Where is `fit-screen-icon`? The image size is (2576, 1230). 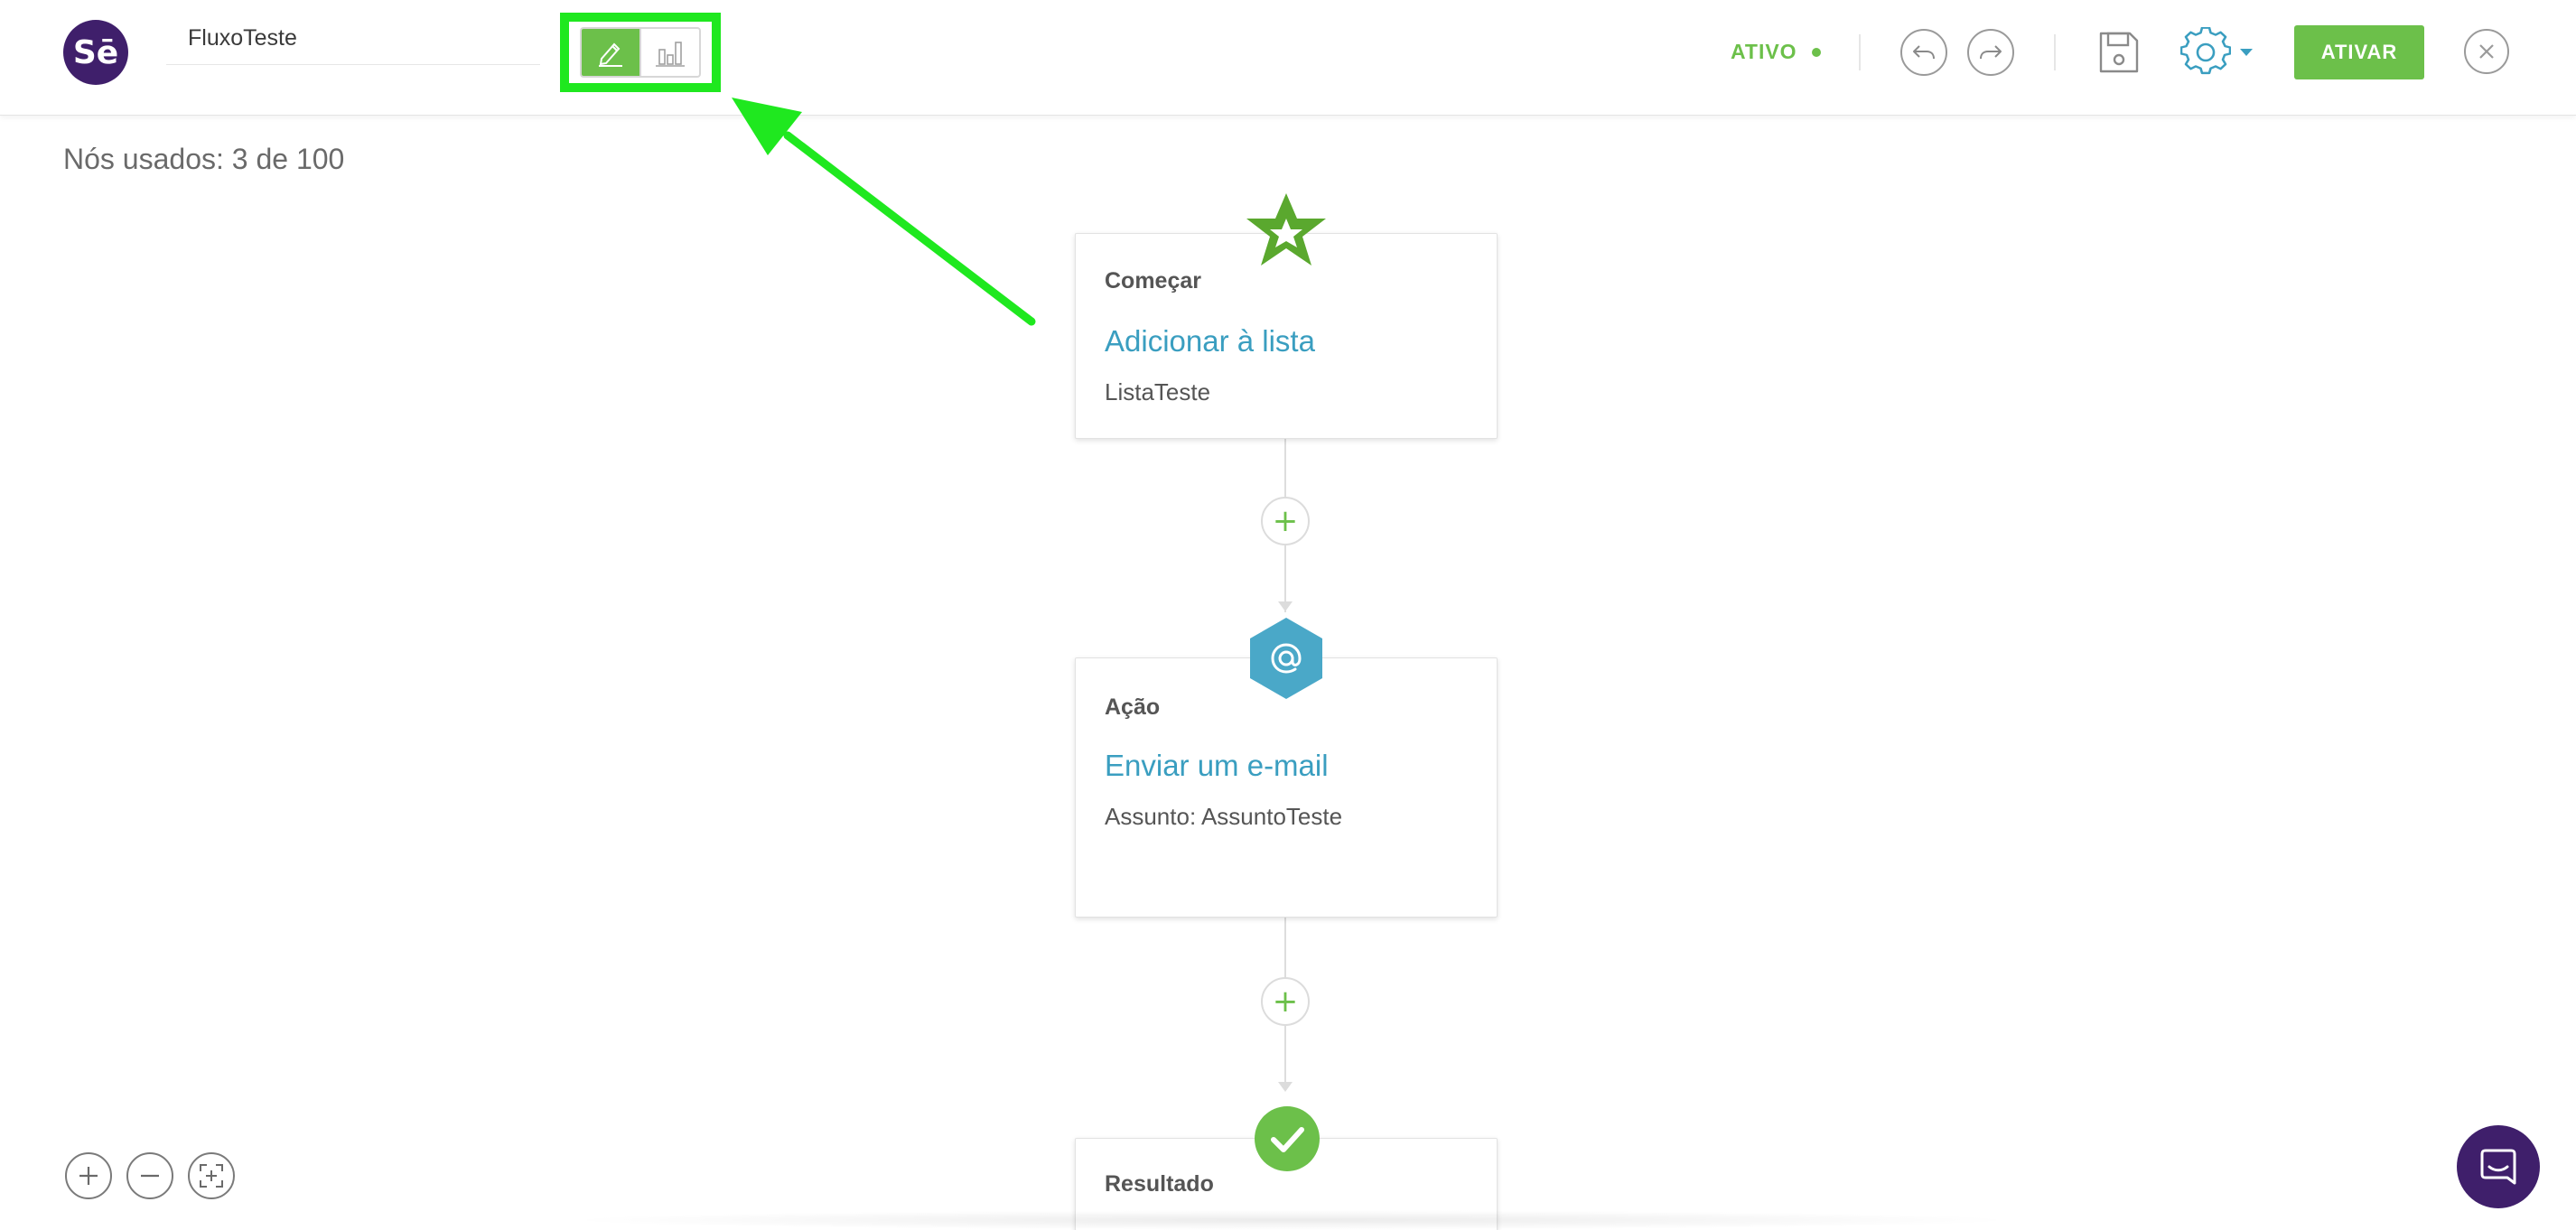 fit-screen-icon is located at coordinates (211, 1176).